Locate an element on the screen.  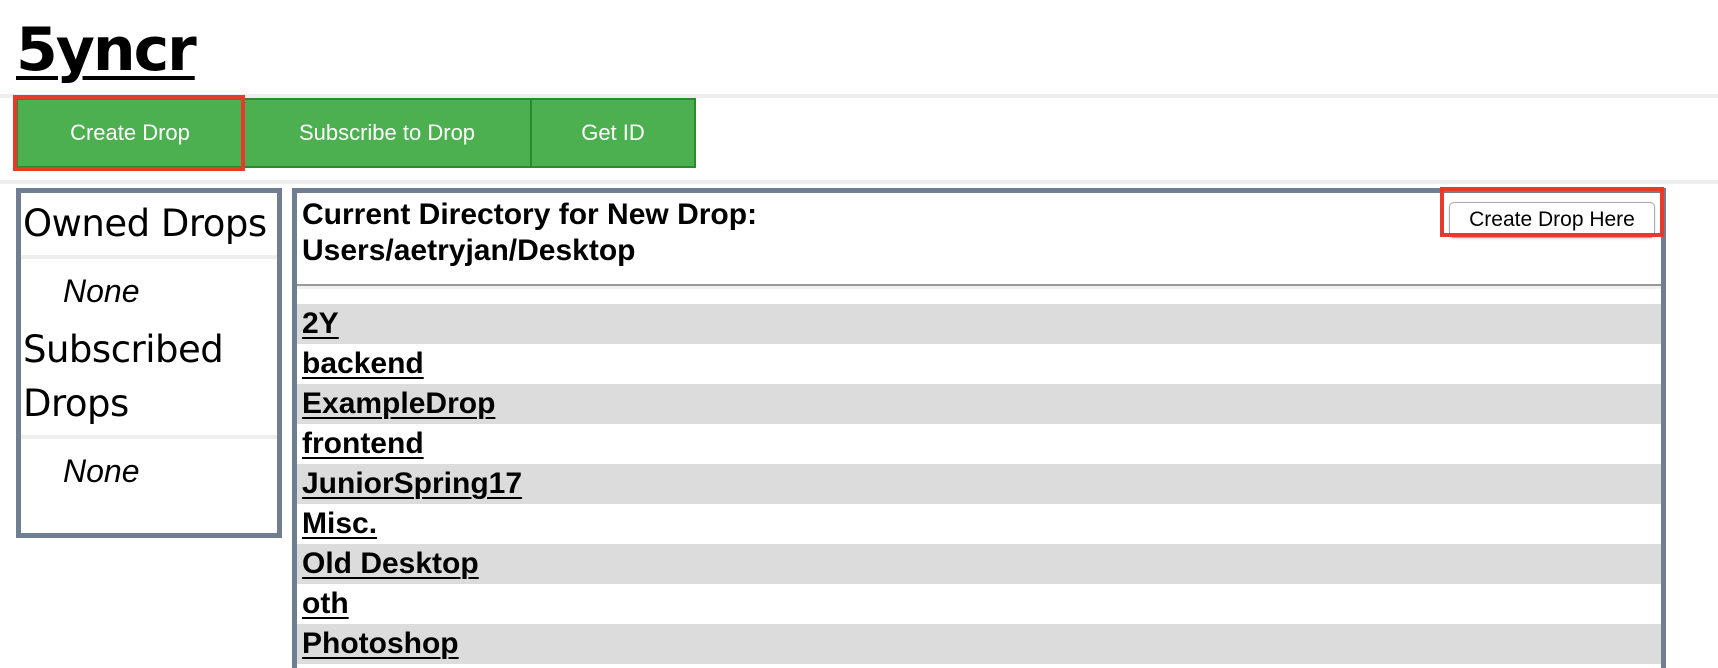
directory-item-2y: 2Y is located at coordinates (979, 324).